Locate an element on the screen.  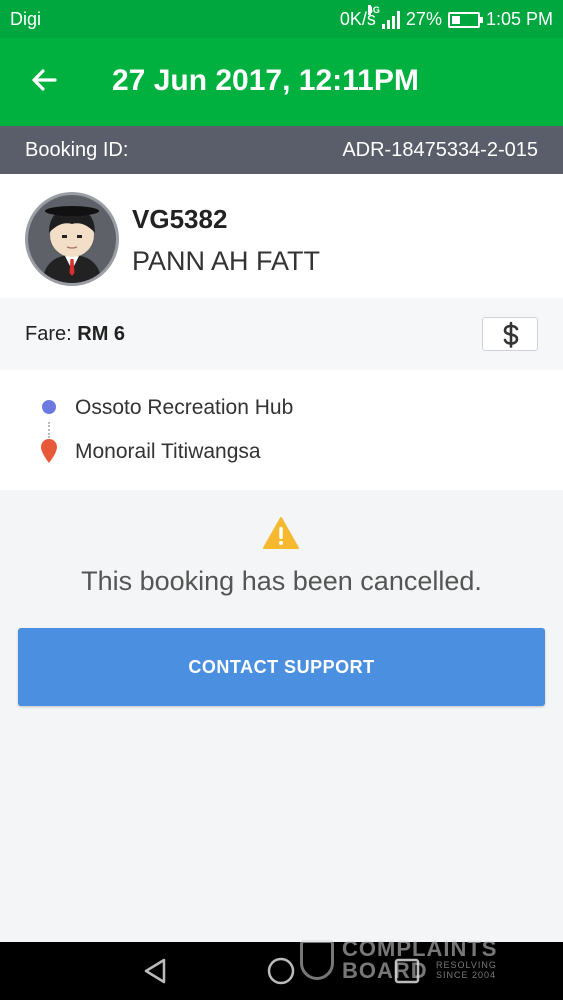
signal-icon: 4G is located at coordinates (383, 16).